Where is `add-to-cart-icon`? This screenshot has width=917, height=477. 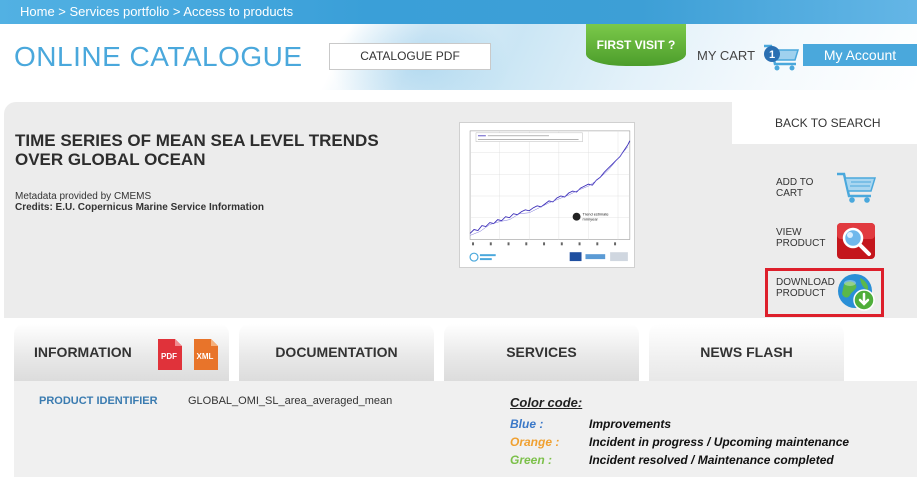 add-to-cart-icon is located at coordinates (856, 187).